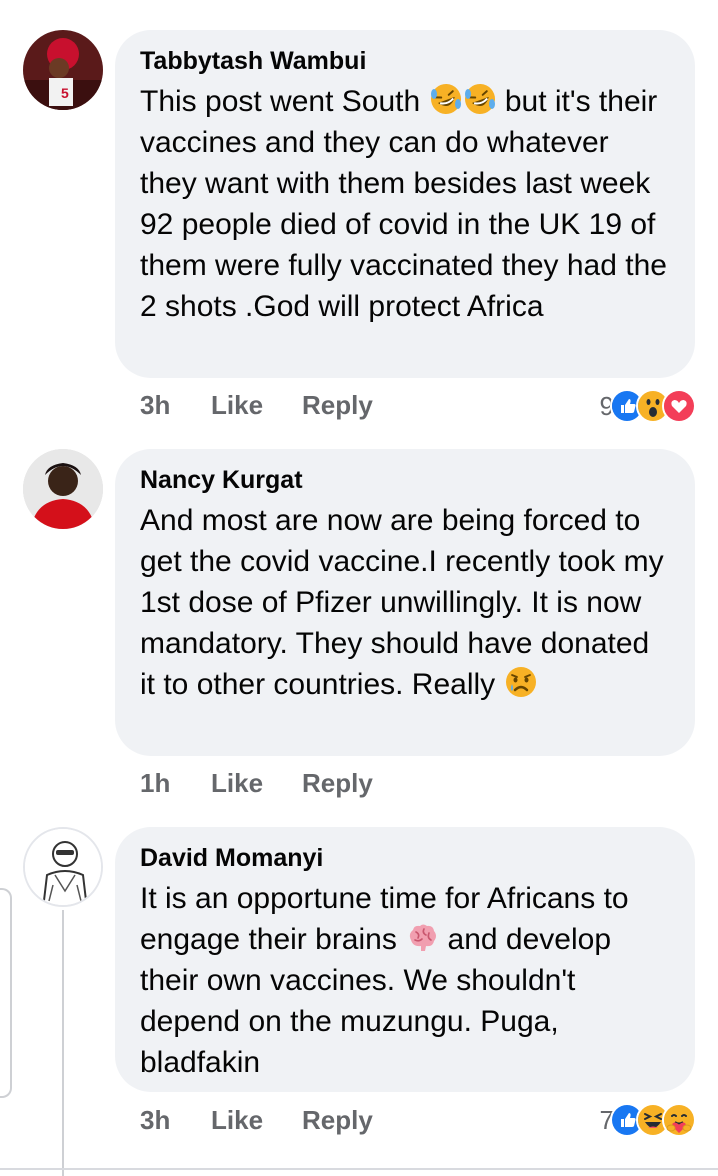  What do you see at coordinates (63, 70) in the screenshot?
I see `avatar: 5` at bounding box center [63, 70].